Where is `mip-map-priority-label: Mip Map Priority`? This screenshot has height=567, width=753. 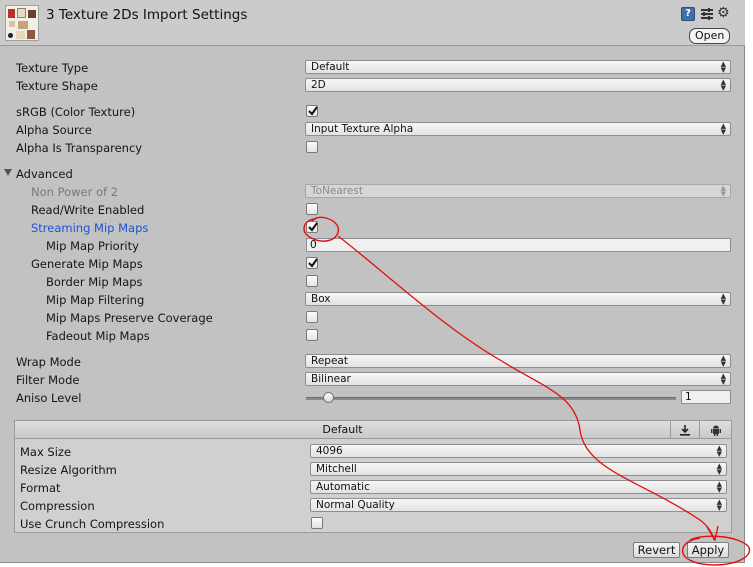 mip-map-priority-label: Mip Map Priority is located at coordinates (92, 246).